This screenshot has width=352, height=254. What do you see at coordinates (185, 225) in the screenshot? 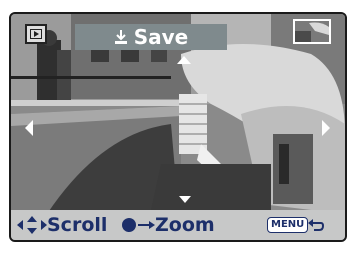
I see `zoom-label: Zoom` at bounding box center [185, 225].